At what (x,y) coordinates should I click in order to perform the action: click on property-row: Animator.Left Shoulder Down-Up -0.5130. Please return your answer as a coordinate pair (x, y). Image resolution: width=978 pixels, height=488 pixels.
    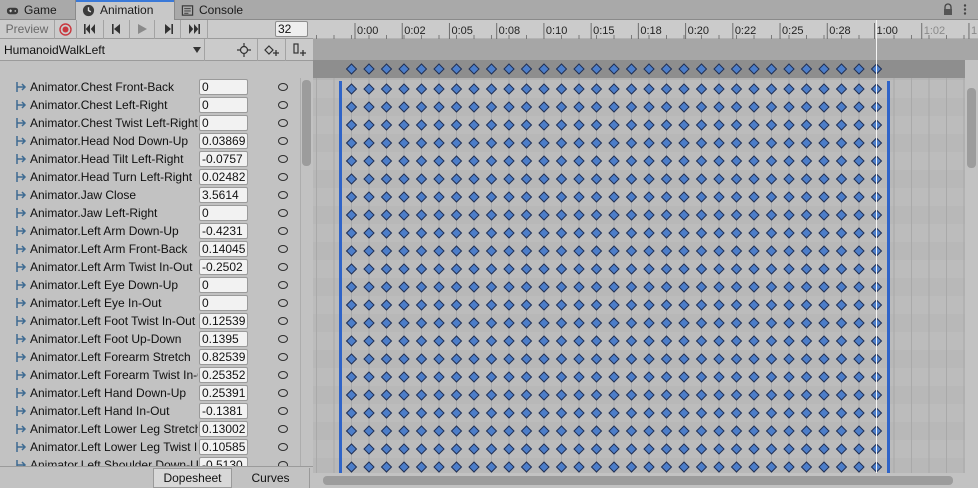
    Looking at the image, I should click on (150, 461).